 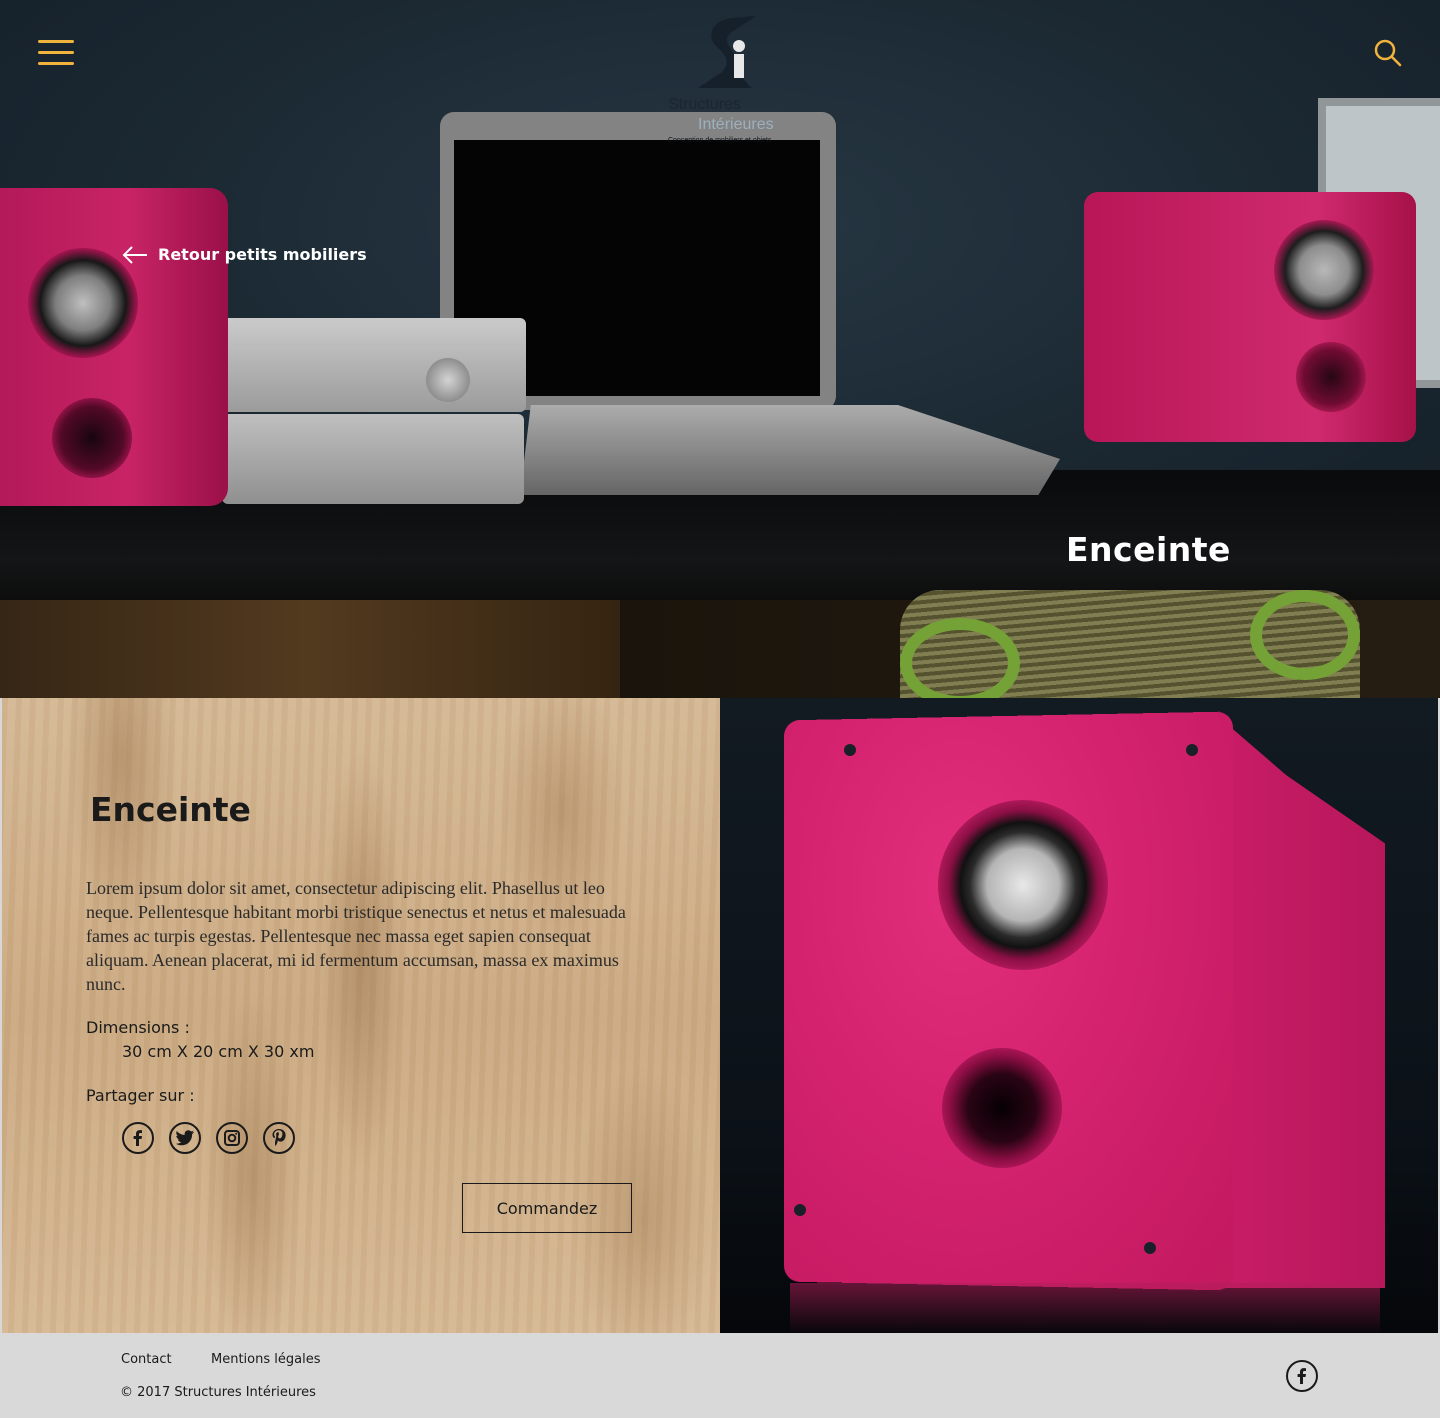 What do you see at coordinates (134, 254) in the screenshot?
I see `arrow-left-icon` at bounding box center [134, 254].